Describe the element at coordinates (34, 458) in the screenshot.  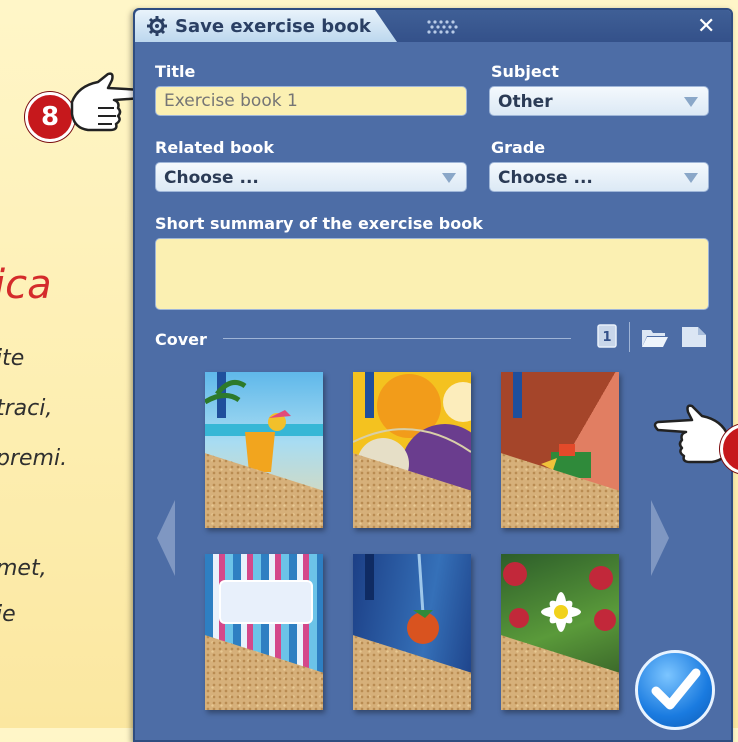
I see `background-text-line: premi.` at that location.